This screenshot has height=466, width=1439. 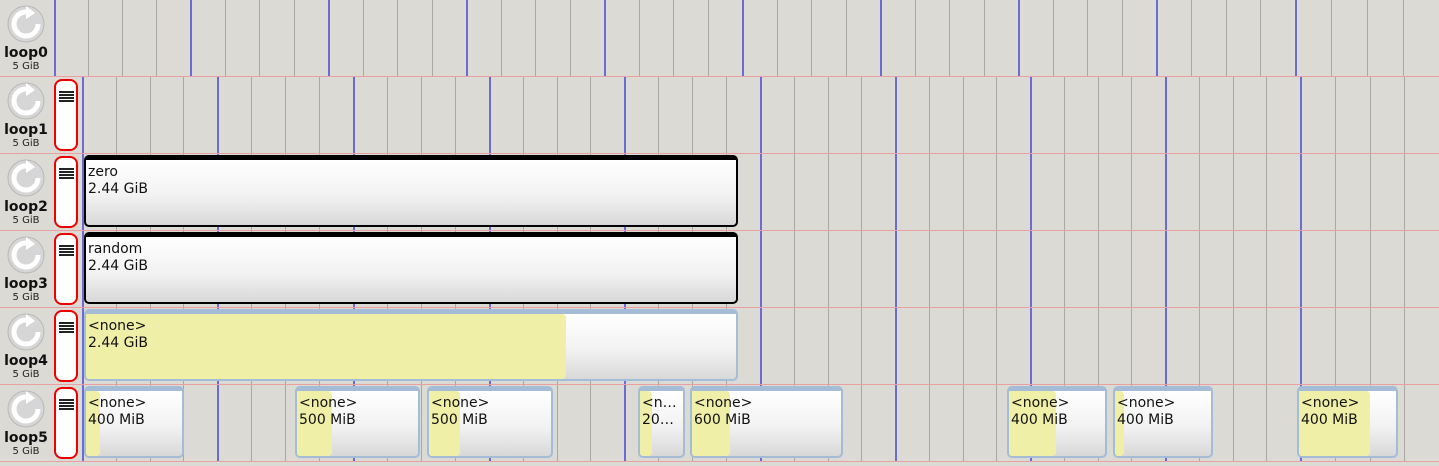 What do you see at coordinates (118, 258) in the screenshot?
I see `partition-text: random 2.44 GiB` at bounding box center [118, 258].